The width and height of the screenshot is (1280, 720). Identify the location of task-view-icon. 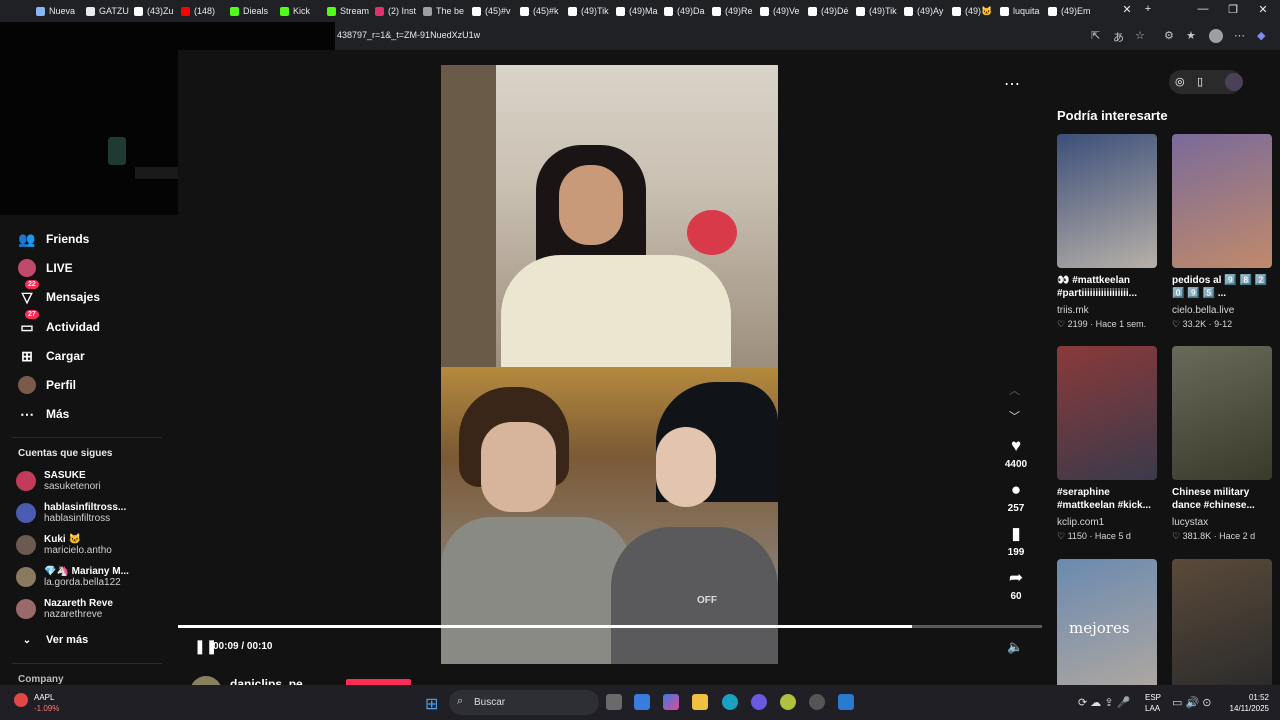
(614, 702).